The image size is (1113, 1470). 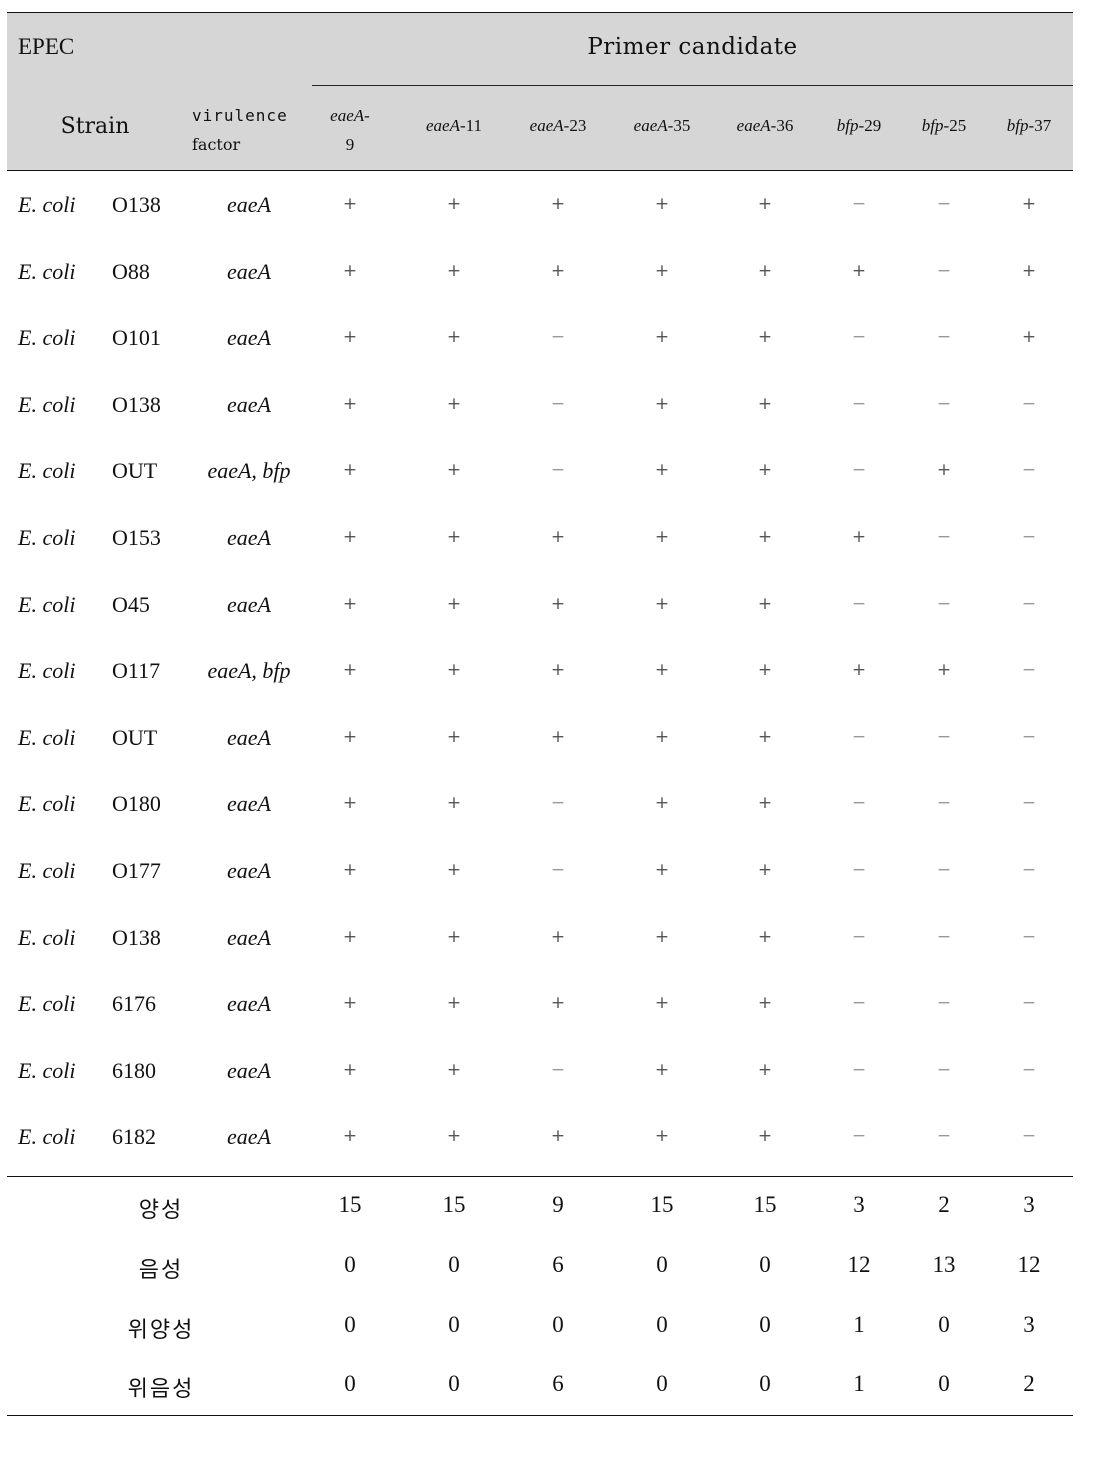 I want to click on primer-column-header: eaeA-23, so click(x=558, y=126).